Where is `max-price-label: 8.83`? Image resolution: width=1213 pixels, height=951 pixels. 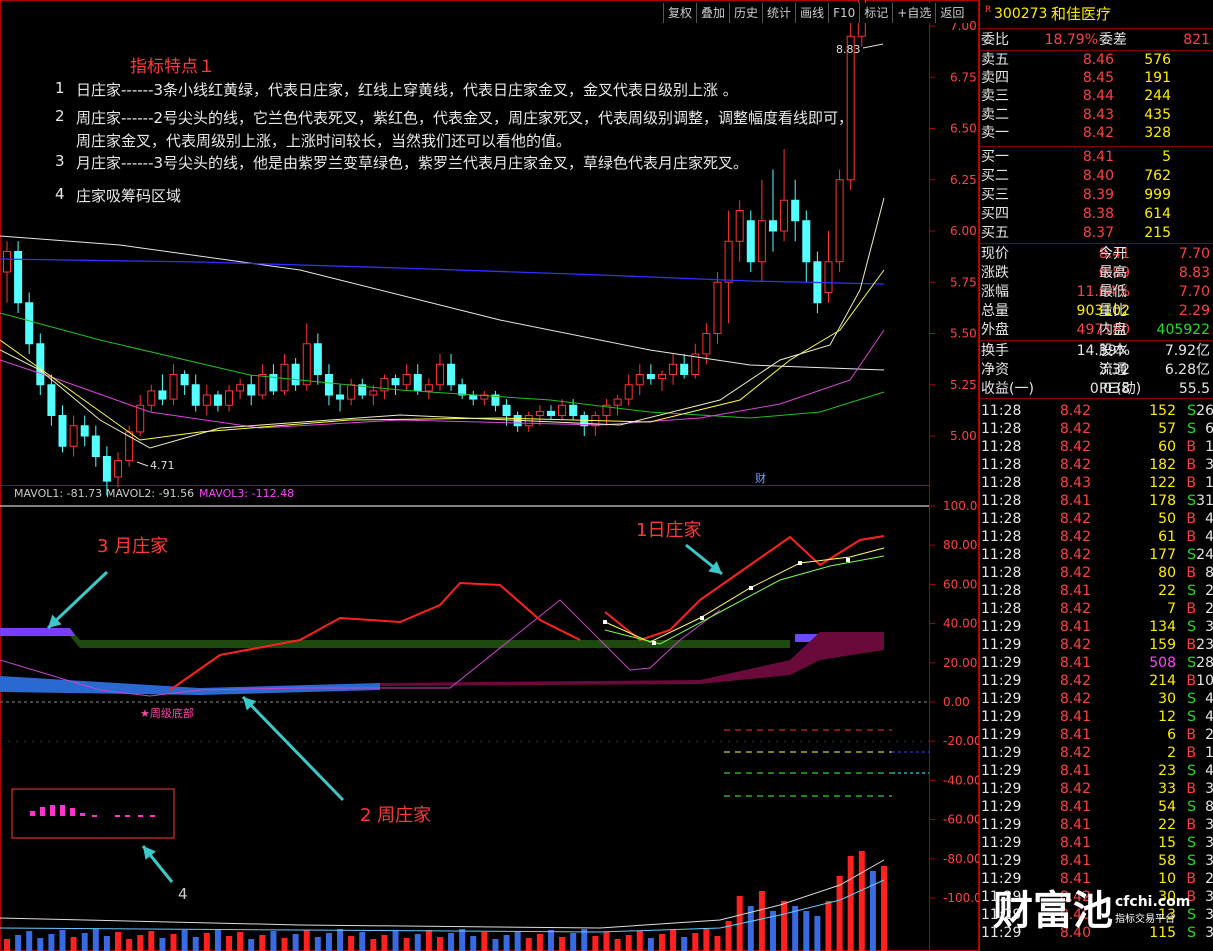 max-price-label: 8.83 is located at coordinates (848, 49).